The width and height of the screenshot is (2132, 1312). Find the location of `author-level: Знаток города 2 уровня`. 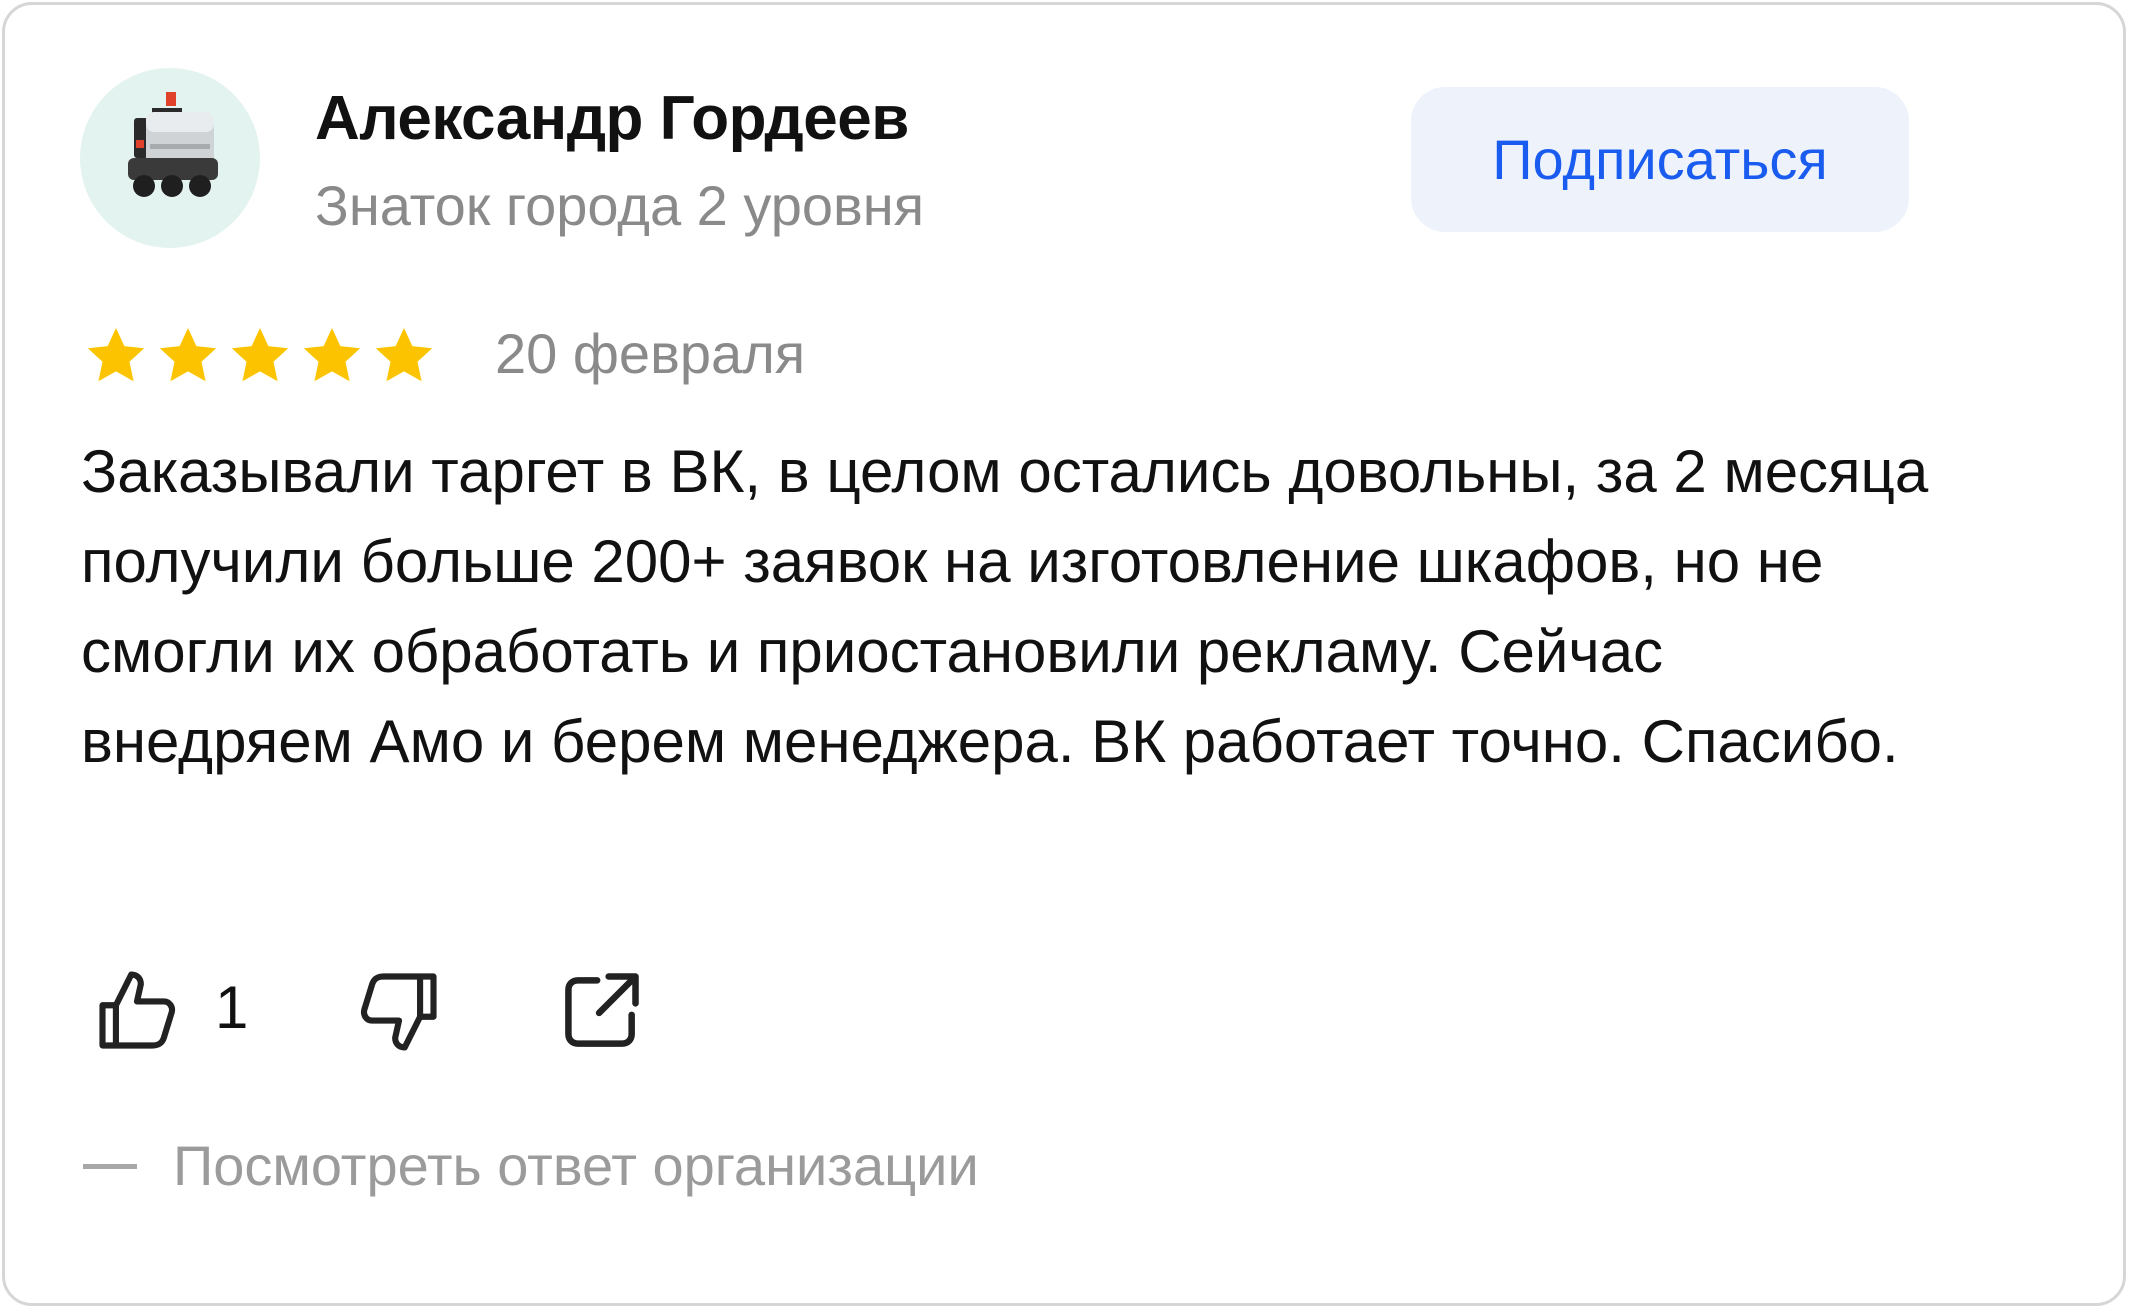

author-level: Знаток города 2 уровня is located at coordinates (620, 205).